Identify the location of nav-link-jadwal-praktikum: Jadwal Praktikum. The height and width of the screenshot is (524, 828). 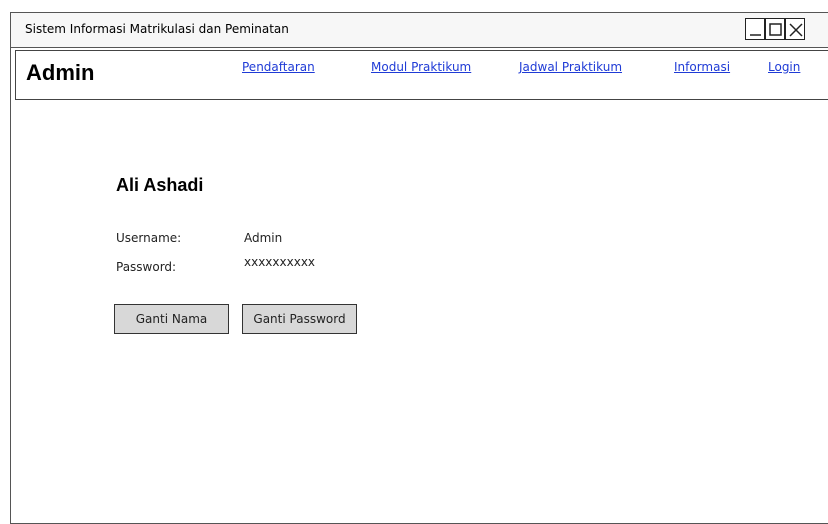
(570, 67).